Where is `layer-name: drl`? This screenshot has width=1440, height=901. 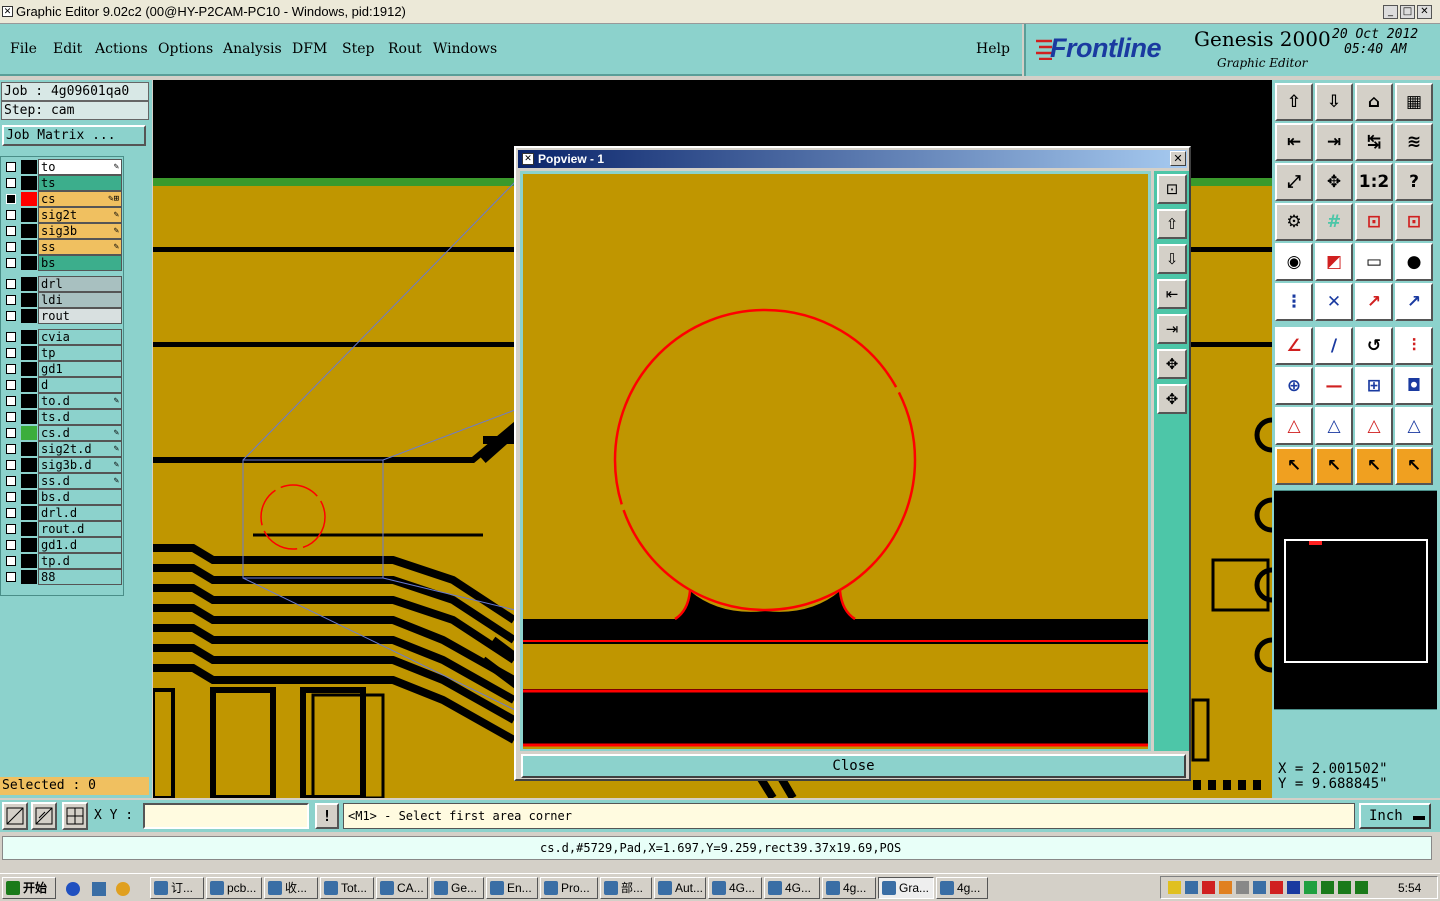
layer-name: drl is located at coordinates (80, 284).